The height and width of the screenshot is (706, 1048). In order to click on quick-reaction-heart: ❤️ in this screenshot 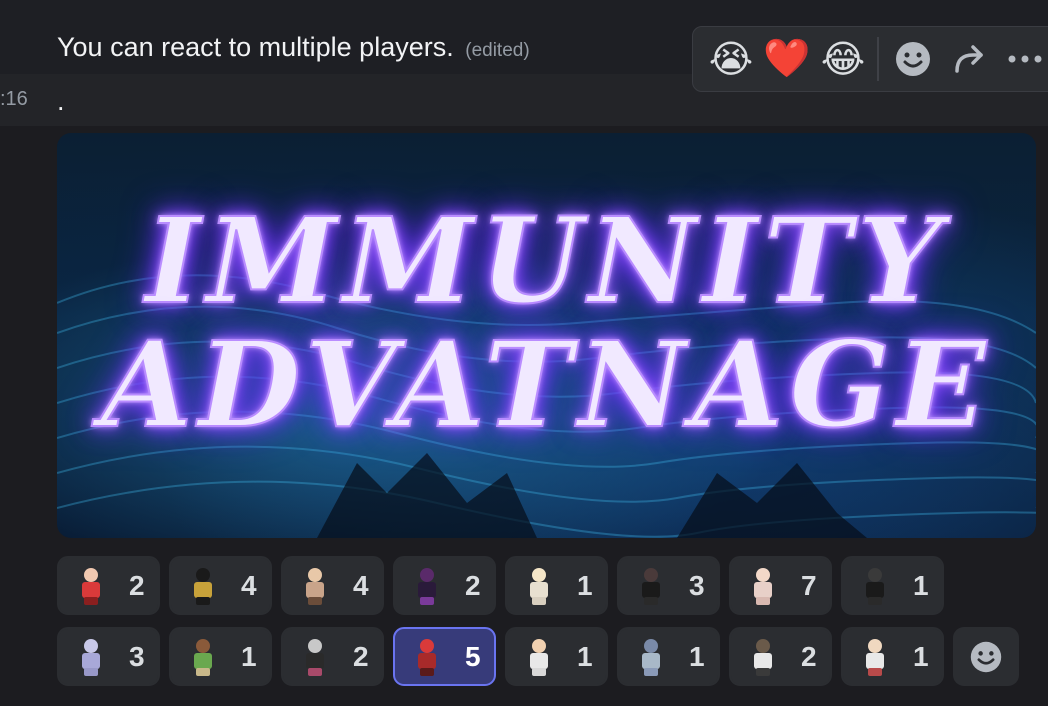, I will do `click(787, 59)`.